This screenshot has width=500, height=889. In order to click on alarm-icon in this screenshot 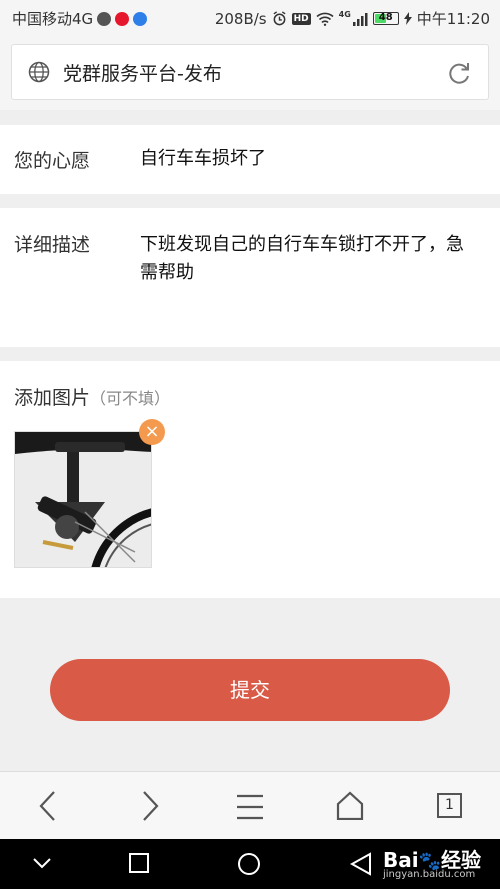, I will do `click(279, 18)`.